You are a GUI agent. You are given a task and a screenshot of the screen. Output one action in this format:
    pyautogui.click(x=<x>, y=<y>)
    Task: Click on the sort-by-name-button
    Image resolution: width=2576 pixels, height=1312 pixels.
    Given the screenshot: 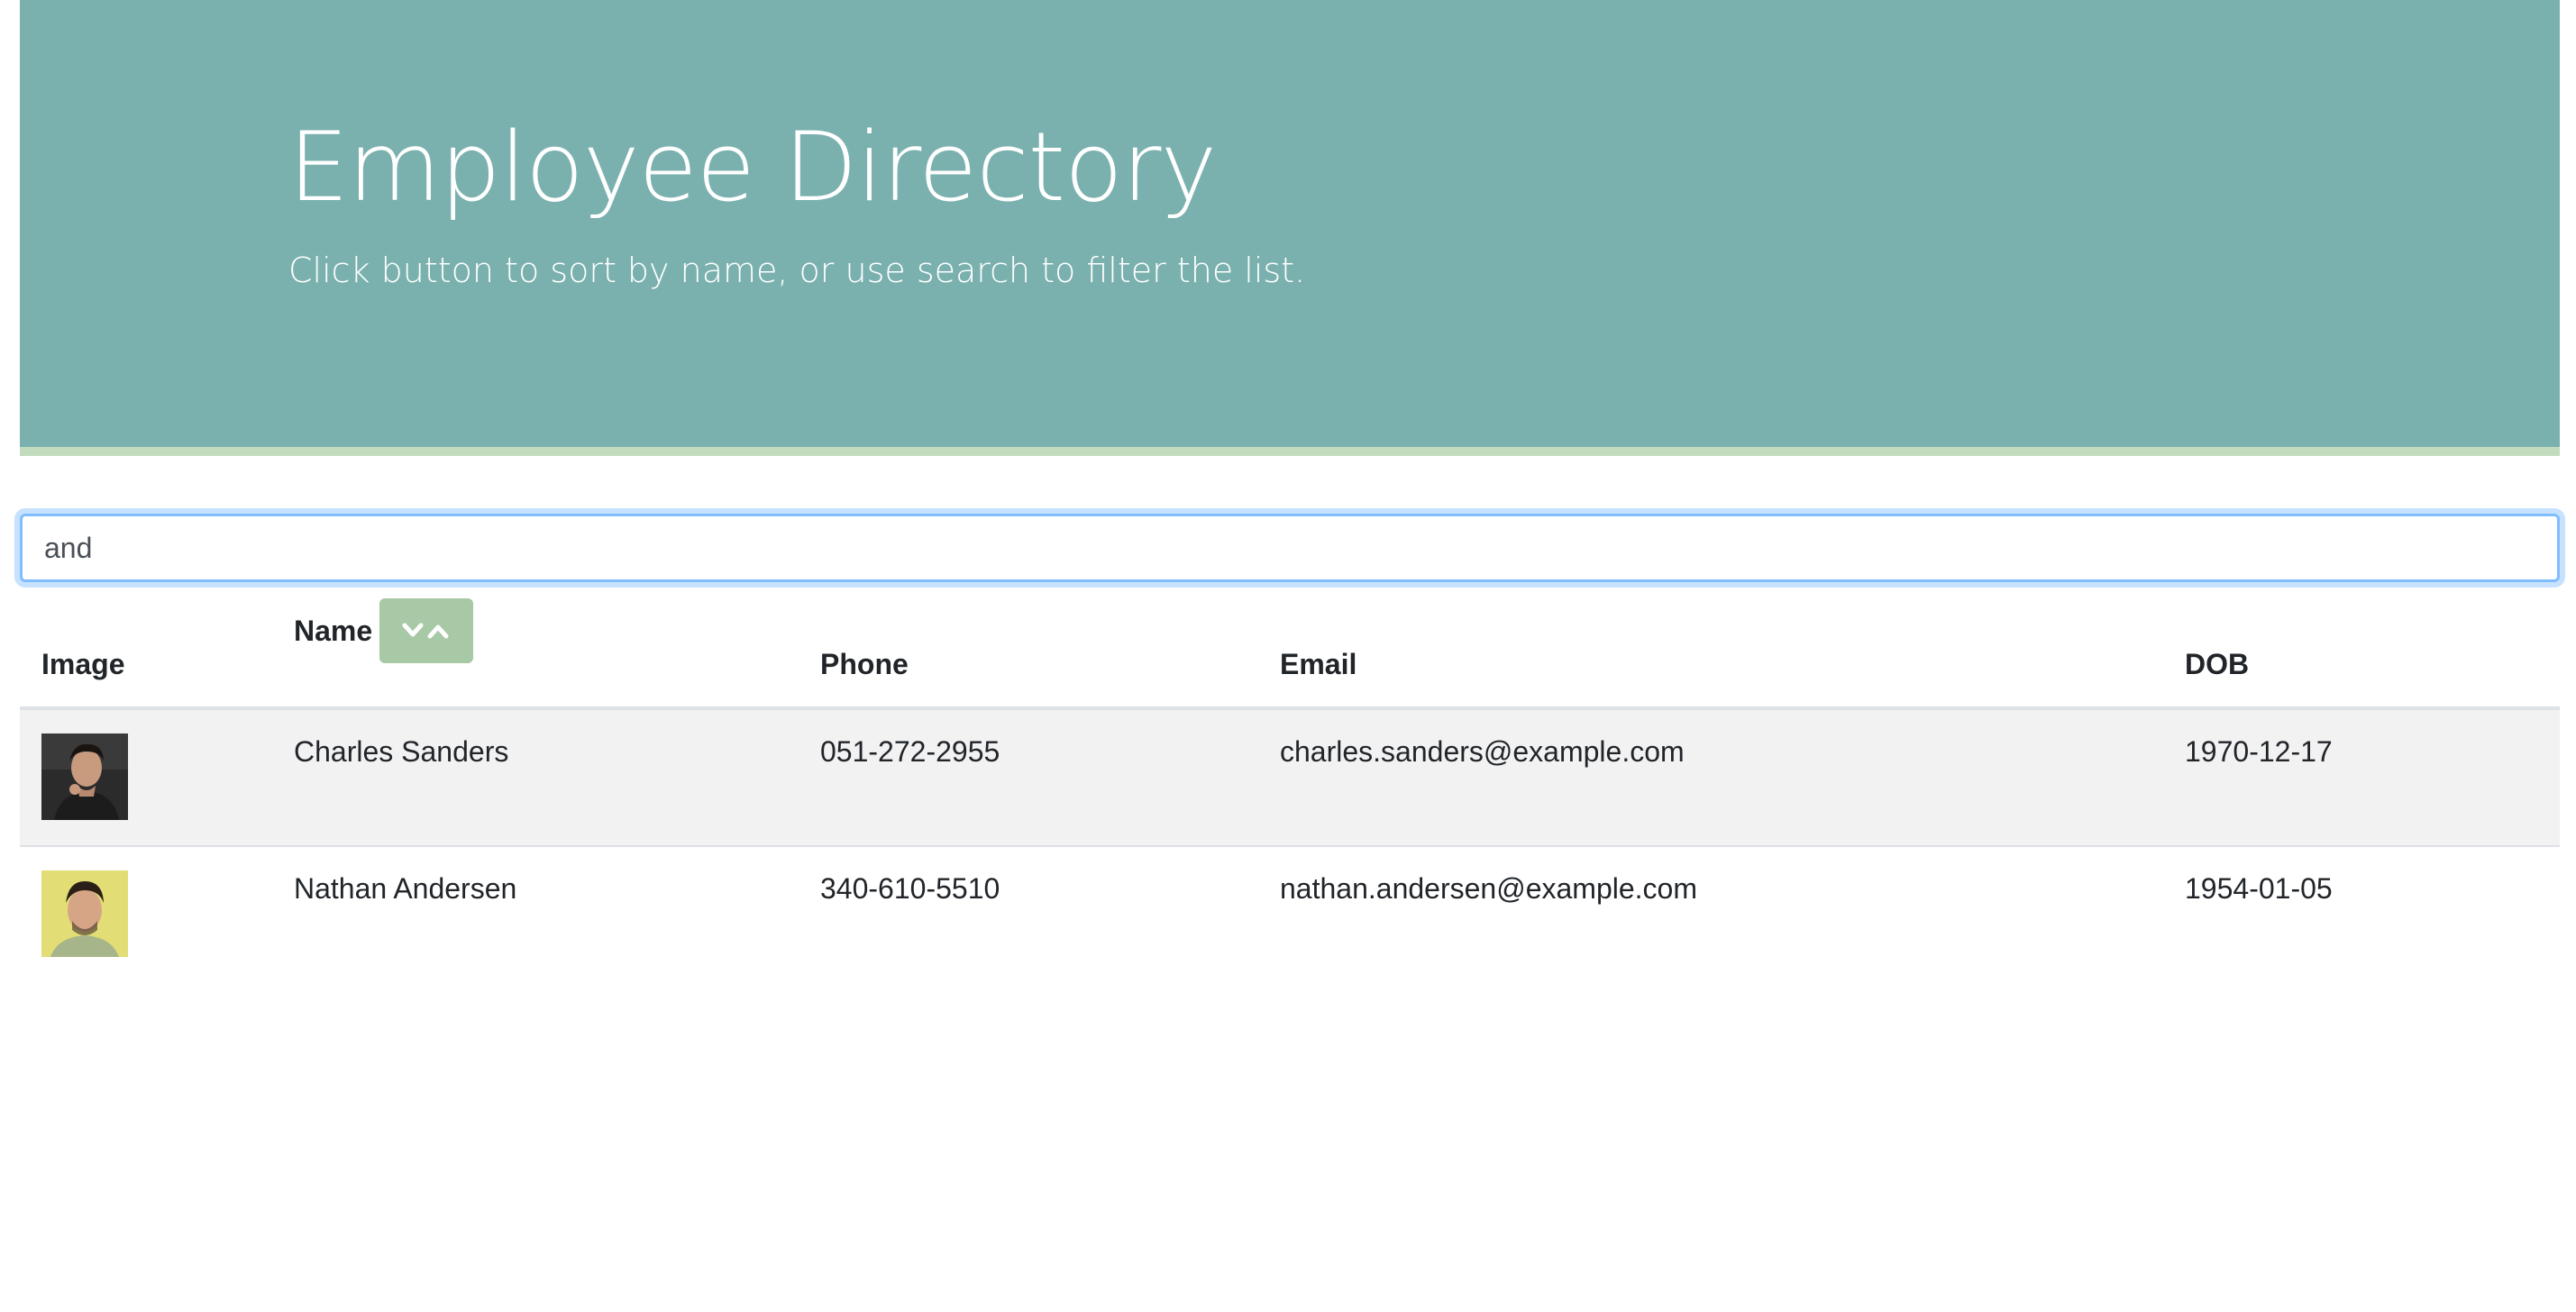 What is the action you would take?
    pyautogui.click(x=426, y=630)
    